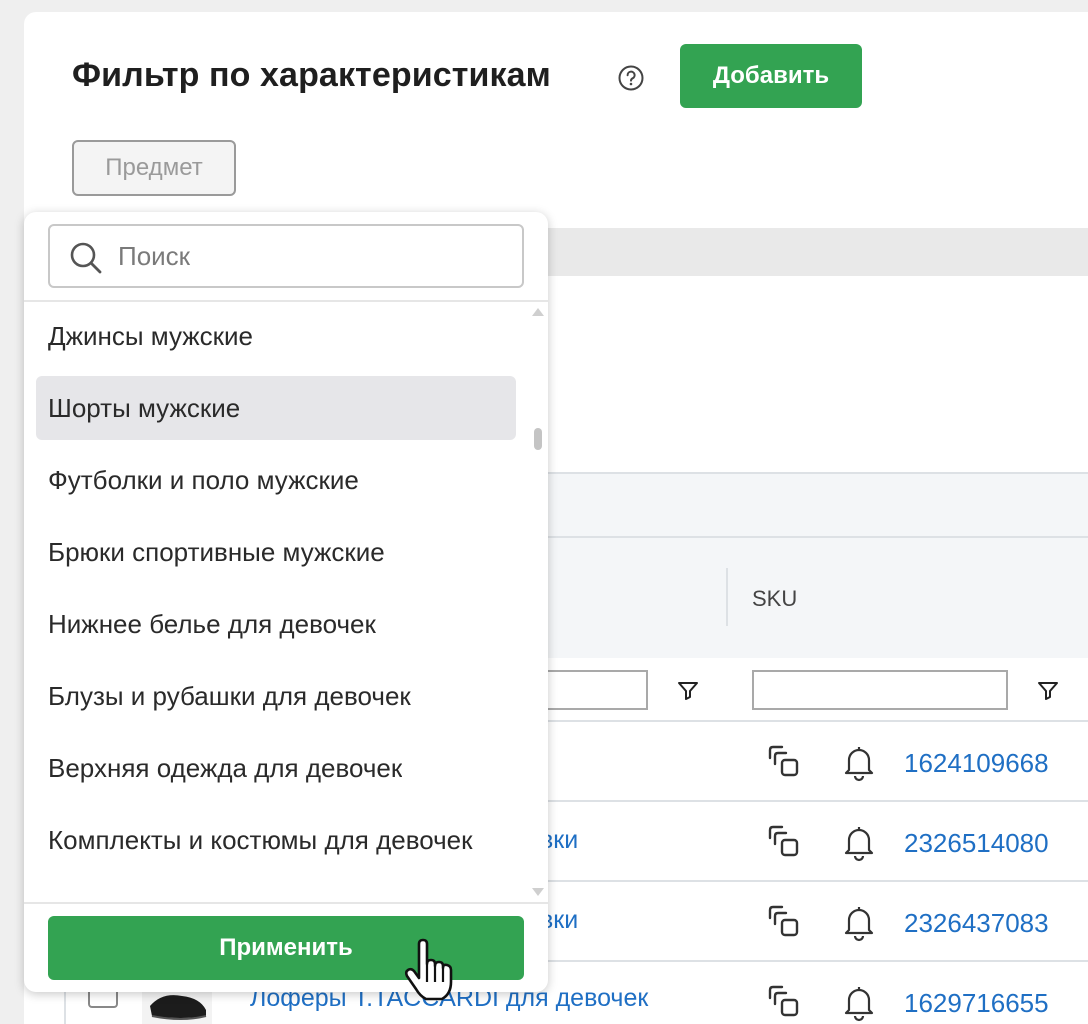  What do you see at coordinates (286, 301) in the screenshot?
I see `list-divider` at bounding box center [286, 301].